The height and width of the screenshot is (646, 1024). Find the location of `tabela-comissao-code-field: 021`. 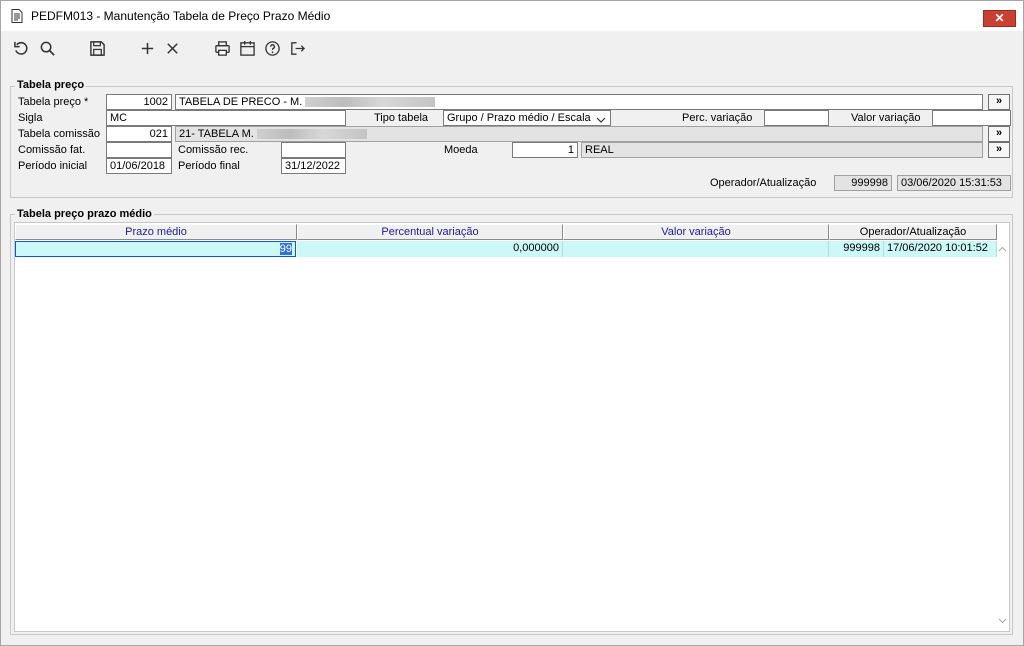

tabela-comissao-code-field: 021 is located at coordinates (139, 134).